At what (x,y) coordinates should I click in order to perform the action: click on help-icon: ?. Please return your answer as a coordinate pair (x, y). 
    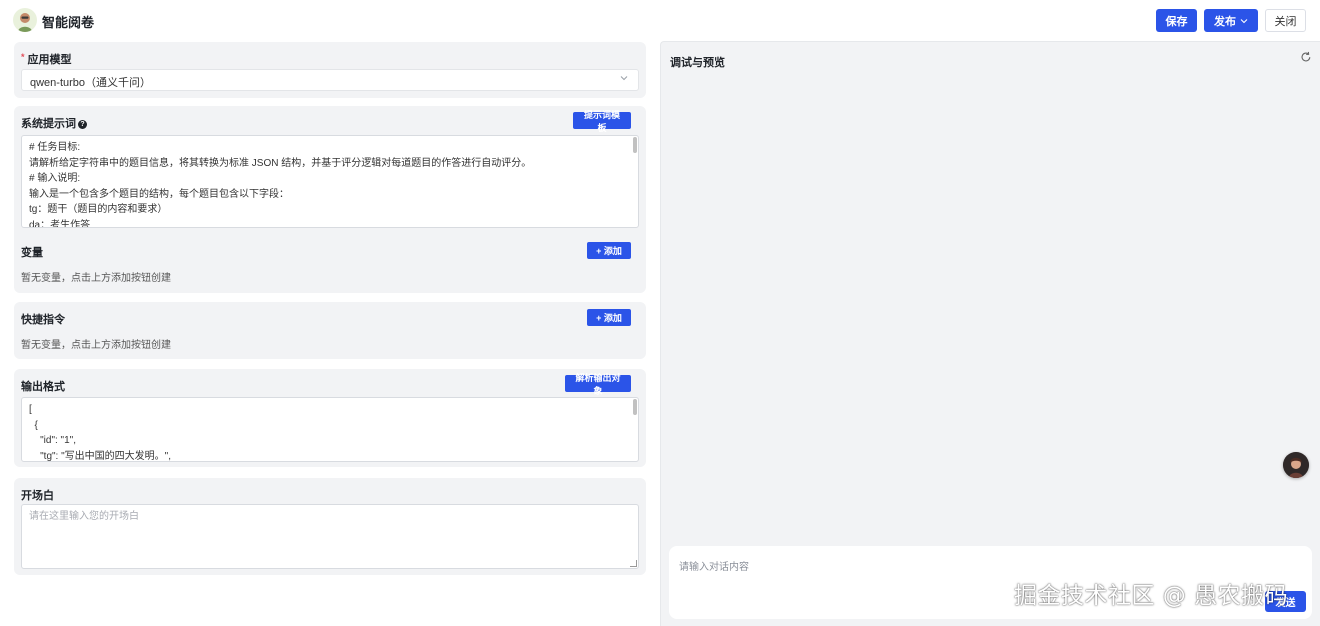
    Looking at the image, I should click on (82, 124).